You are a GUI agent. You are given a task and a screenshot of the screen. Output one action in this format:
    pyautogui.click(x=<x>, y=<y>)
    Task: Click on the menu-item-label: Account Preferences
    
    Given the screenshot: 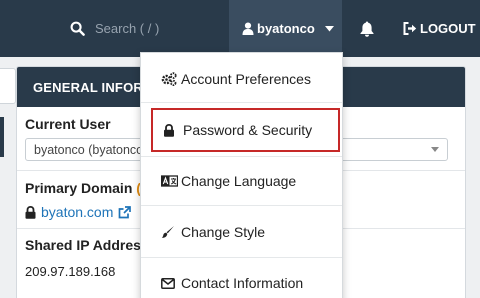 What is the action you would take?
    pyautogui.click(x=246, y=79)
    